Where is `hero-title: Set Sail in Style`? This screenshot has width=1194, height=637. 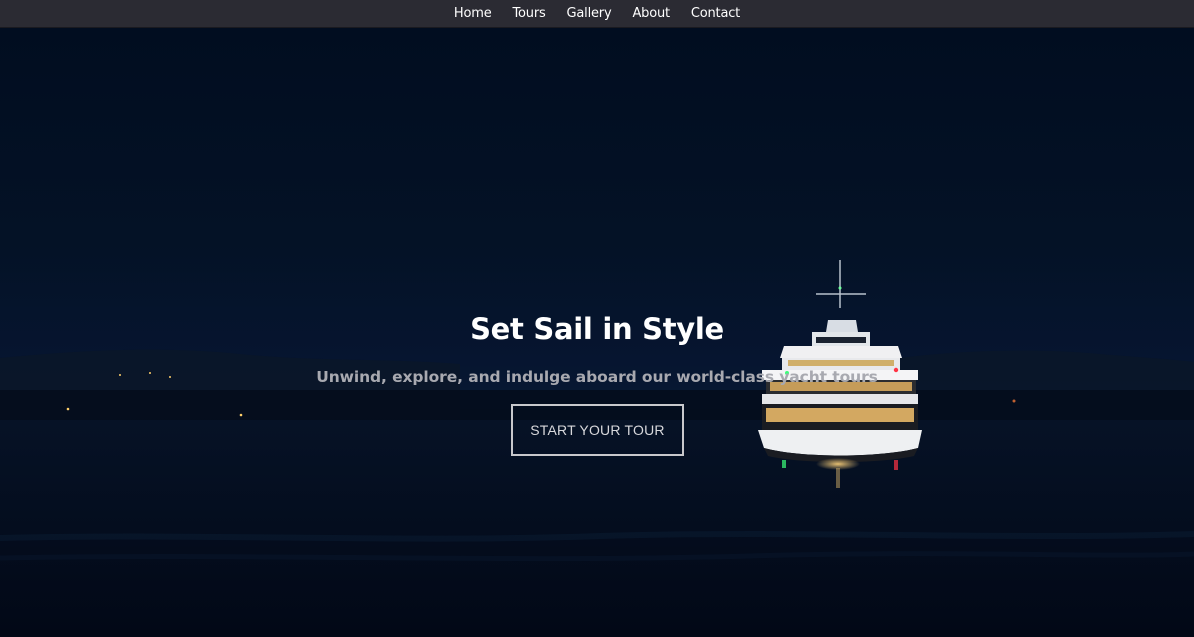 hero-title: Set Sail in Style is located at coordinates (597, 329).